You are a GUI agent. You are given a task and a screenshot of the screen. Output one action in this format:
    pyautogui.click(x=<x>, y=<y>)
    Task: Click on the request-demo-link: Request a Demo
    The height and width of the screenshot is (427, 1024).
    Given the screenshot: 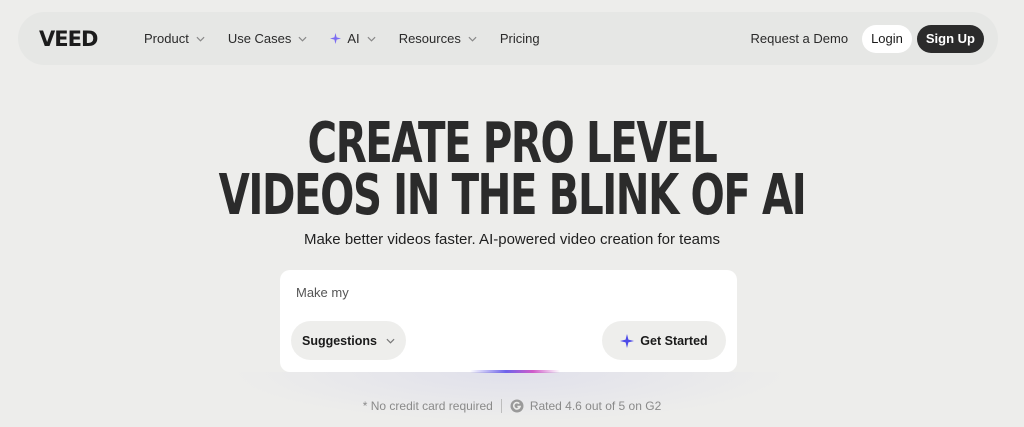 What is the action you would take?
    pyautogui.click(x=800, y=38)
    